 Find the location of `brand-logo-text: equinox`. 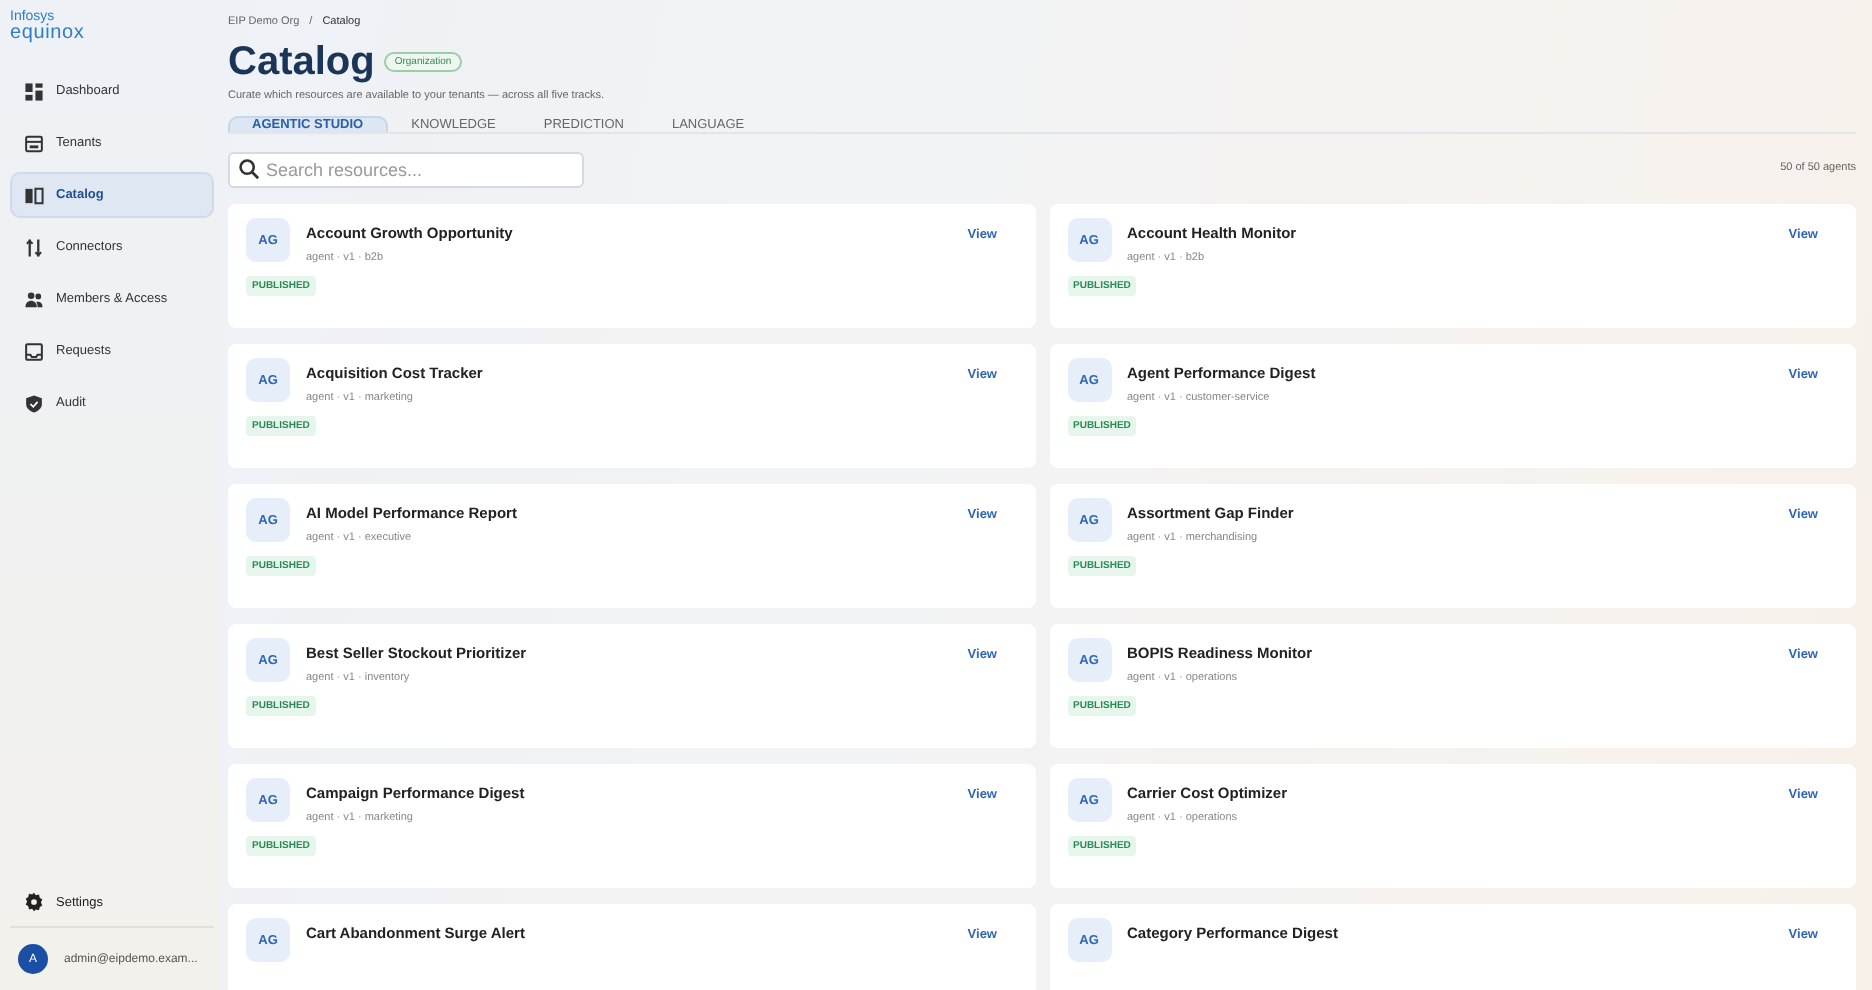

brand-logo-text: equinox is located at coordinates (47, 33).